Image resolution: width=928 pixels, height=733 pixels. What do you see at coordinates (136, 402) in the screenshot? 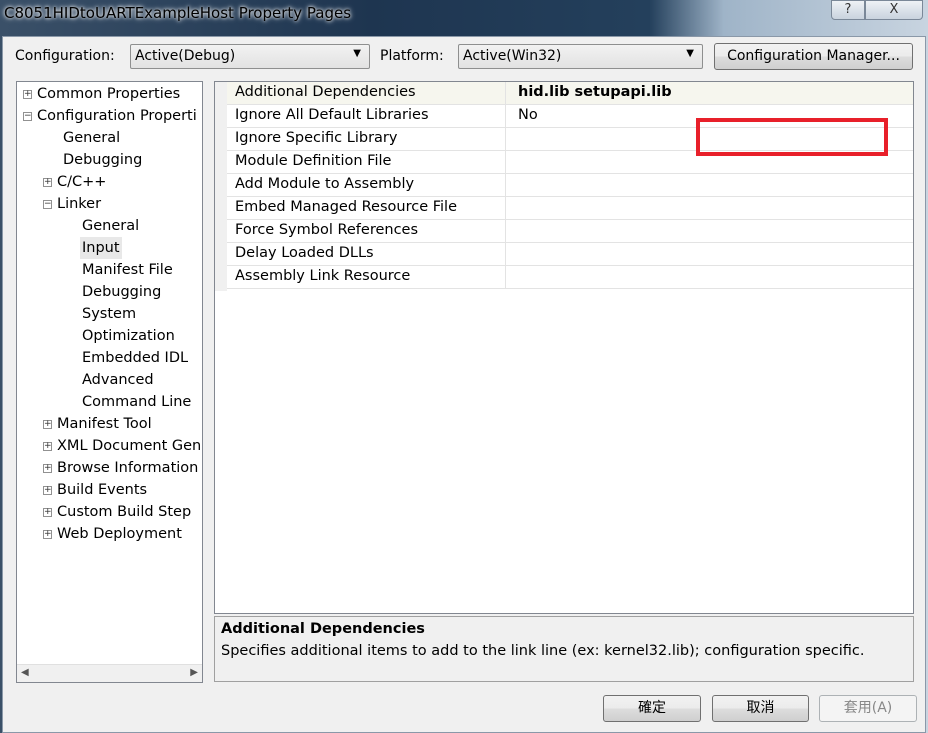
I see `tree-item: Command Line` at bounding box center [136, 402].